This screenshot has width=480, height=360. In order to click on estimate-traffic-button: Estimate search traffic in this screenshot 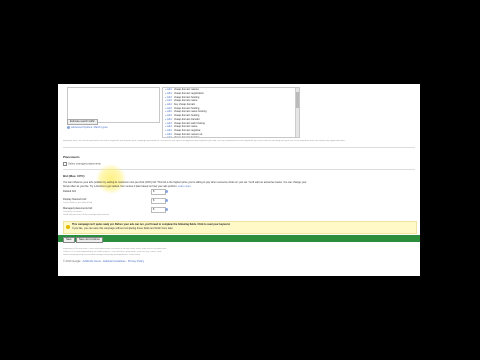, I will do `click(82, 122)`.